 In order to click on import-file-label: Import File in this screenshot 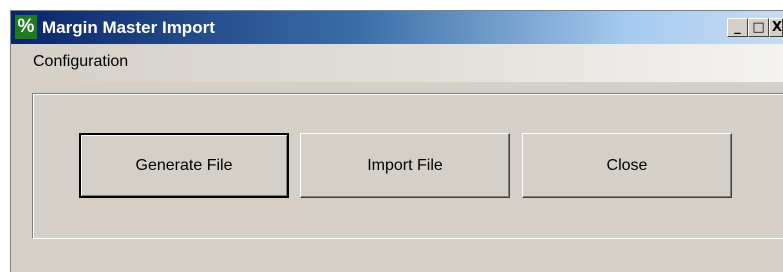, I will do `click(405, 165)`.